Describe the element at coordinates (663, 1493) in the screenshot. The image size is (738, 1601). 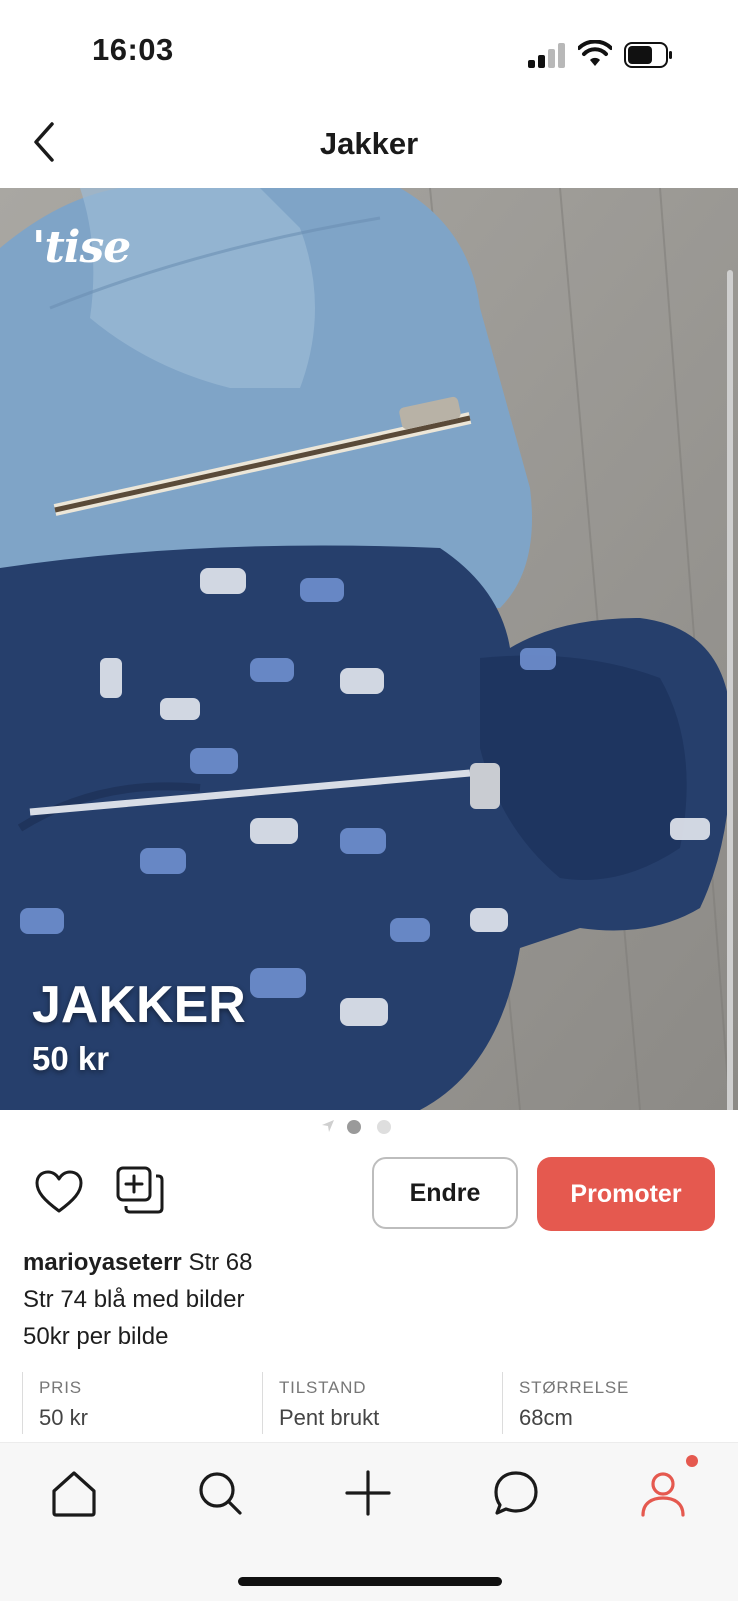
I see `profile-icon` at that location.